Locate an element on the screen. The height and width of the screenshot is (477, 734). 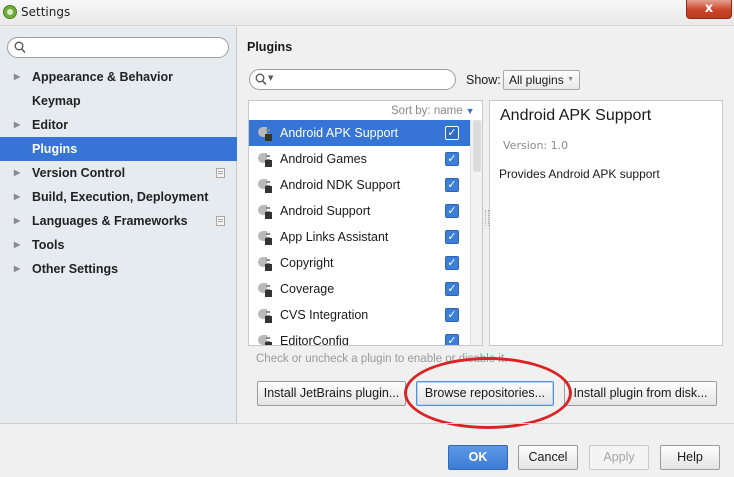
plugin-row: Android APK Support ✓ is located at coordinates (359, 133).